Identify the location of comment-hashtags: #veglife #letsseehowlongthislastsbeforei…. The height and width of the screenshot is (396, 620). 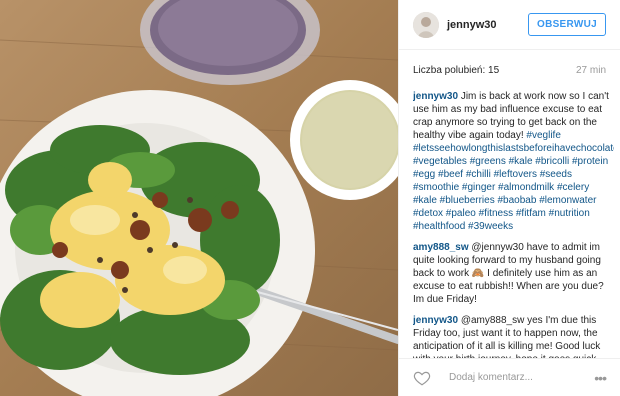
(513, 181).